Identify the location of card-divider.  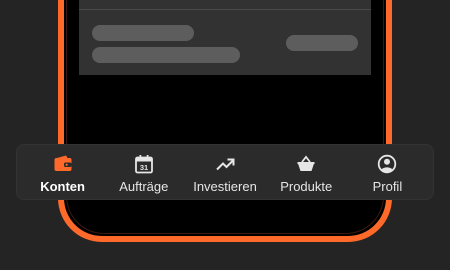
(225, 9).